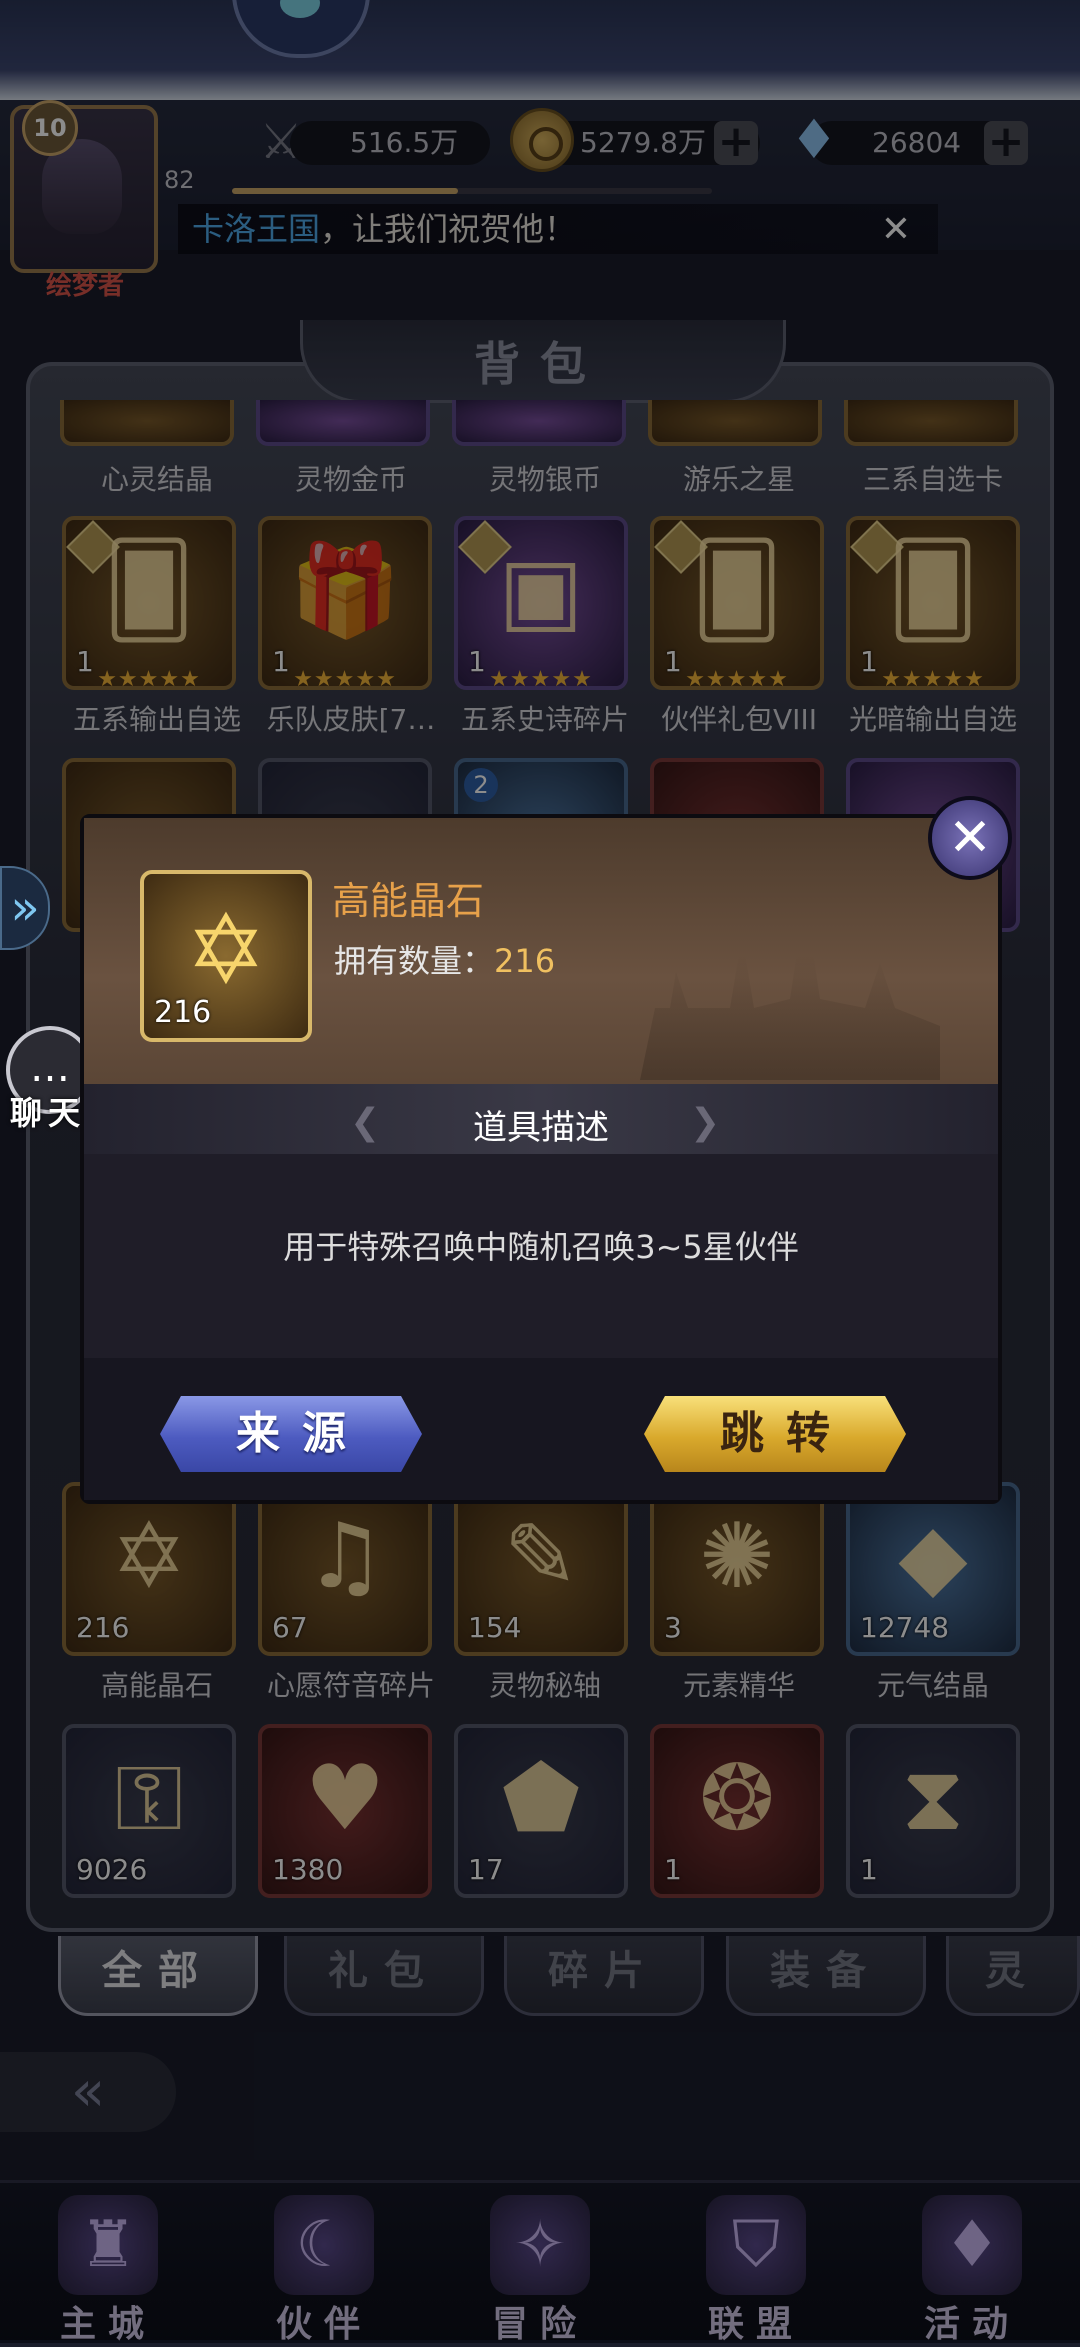  I want to click on owned-label: 拥有数量：, so click(414, 961).